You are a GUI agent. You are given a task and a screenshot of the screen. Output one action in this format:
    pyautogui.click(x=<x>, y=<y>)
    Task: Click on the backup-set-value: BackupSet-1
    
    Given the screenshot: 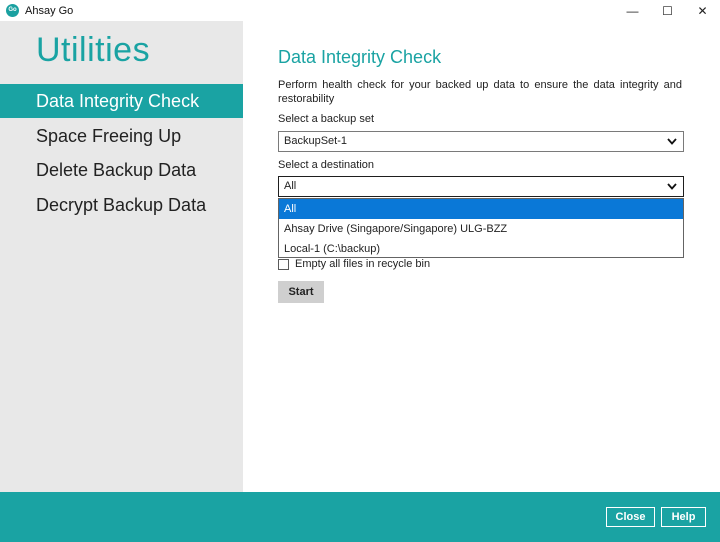 What is the action you would take?
    pyautogui.click(x=315, y=141)
    